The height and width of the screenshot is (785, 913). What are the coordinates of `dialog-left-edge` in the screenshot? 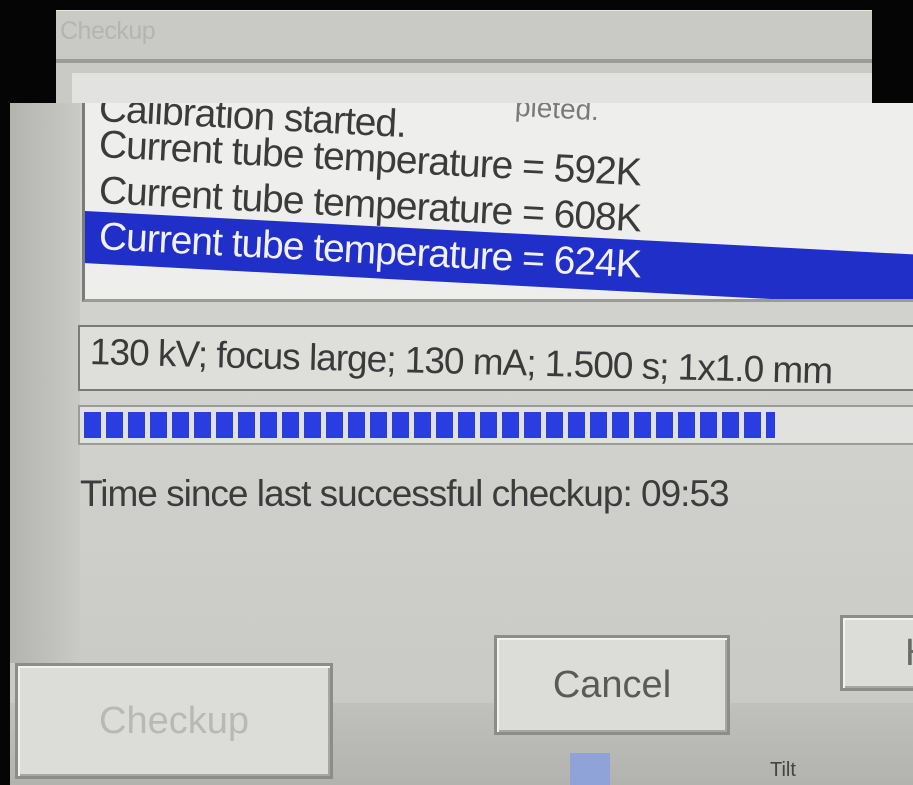 It's located at (45, 383).